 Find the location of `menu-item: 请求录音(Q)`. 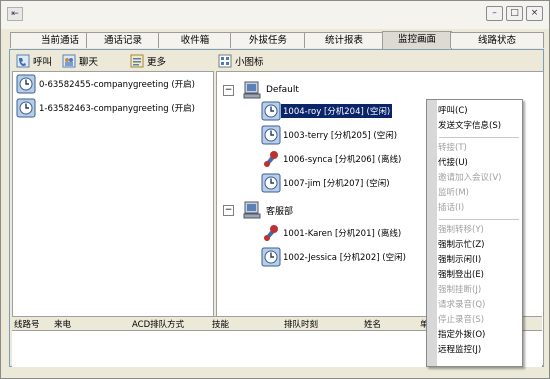

menu-item: 请求录音(Q) is located at coordinates (462, 305).